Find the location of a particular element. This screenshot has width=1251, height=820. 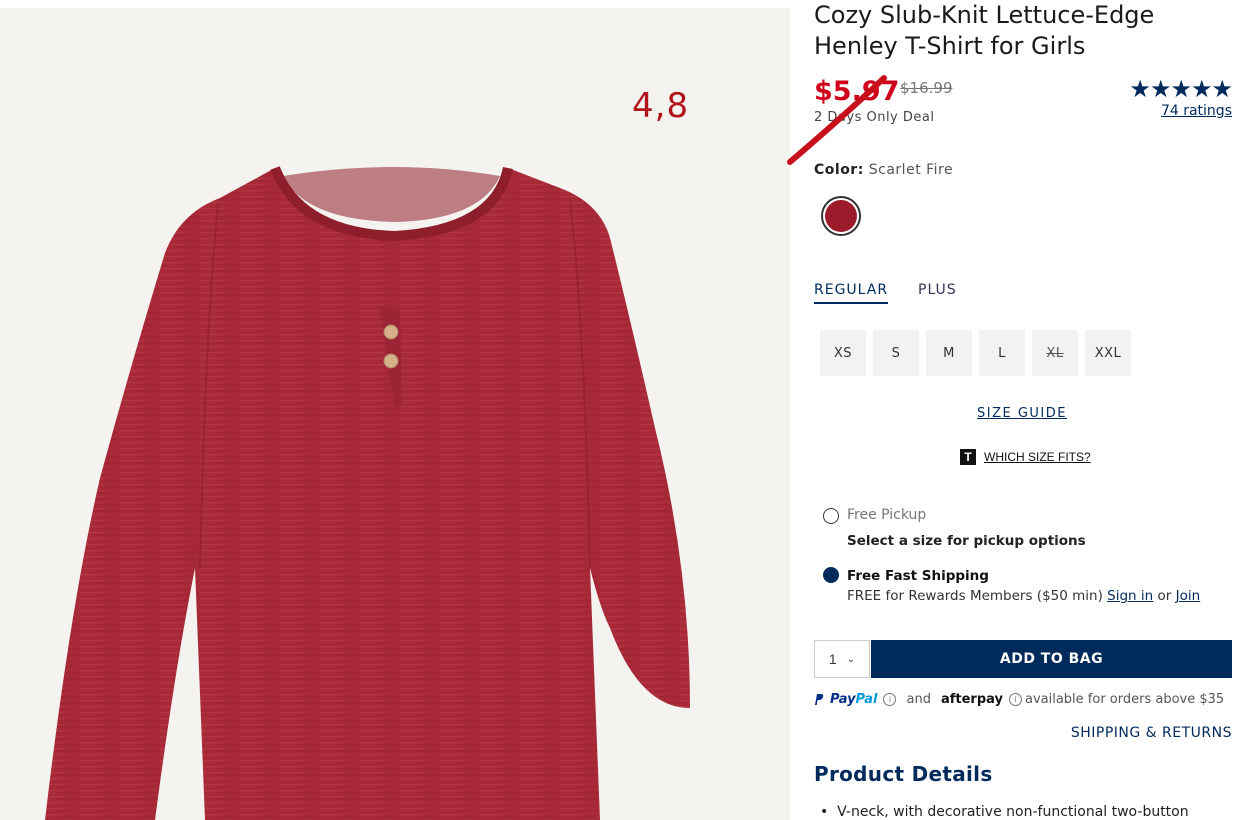

shipping-radio is located at coordinates (831, 575).